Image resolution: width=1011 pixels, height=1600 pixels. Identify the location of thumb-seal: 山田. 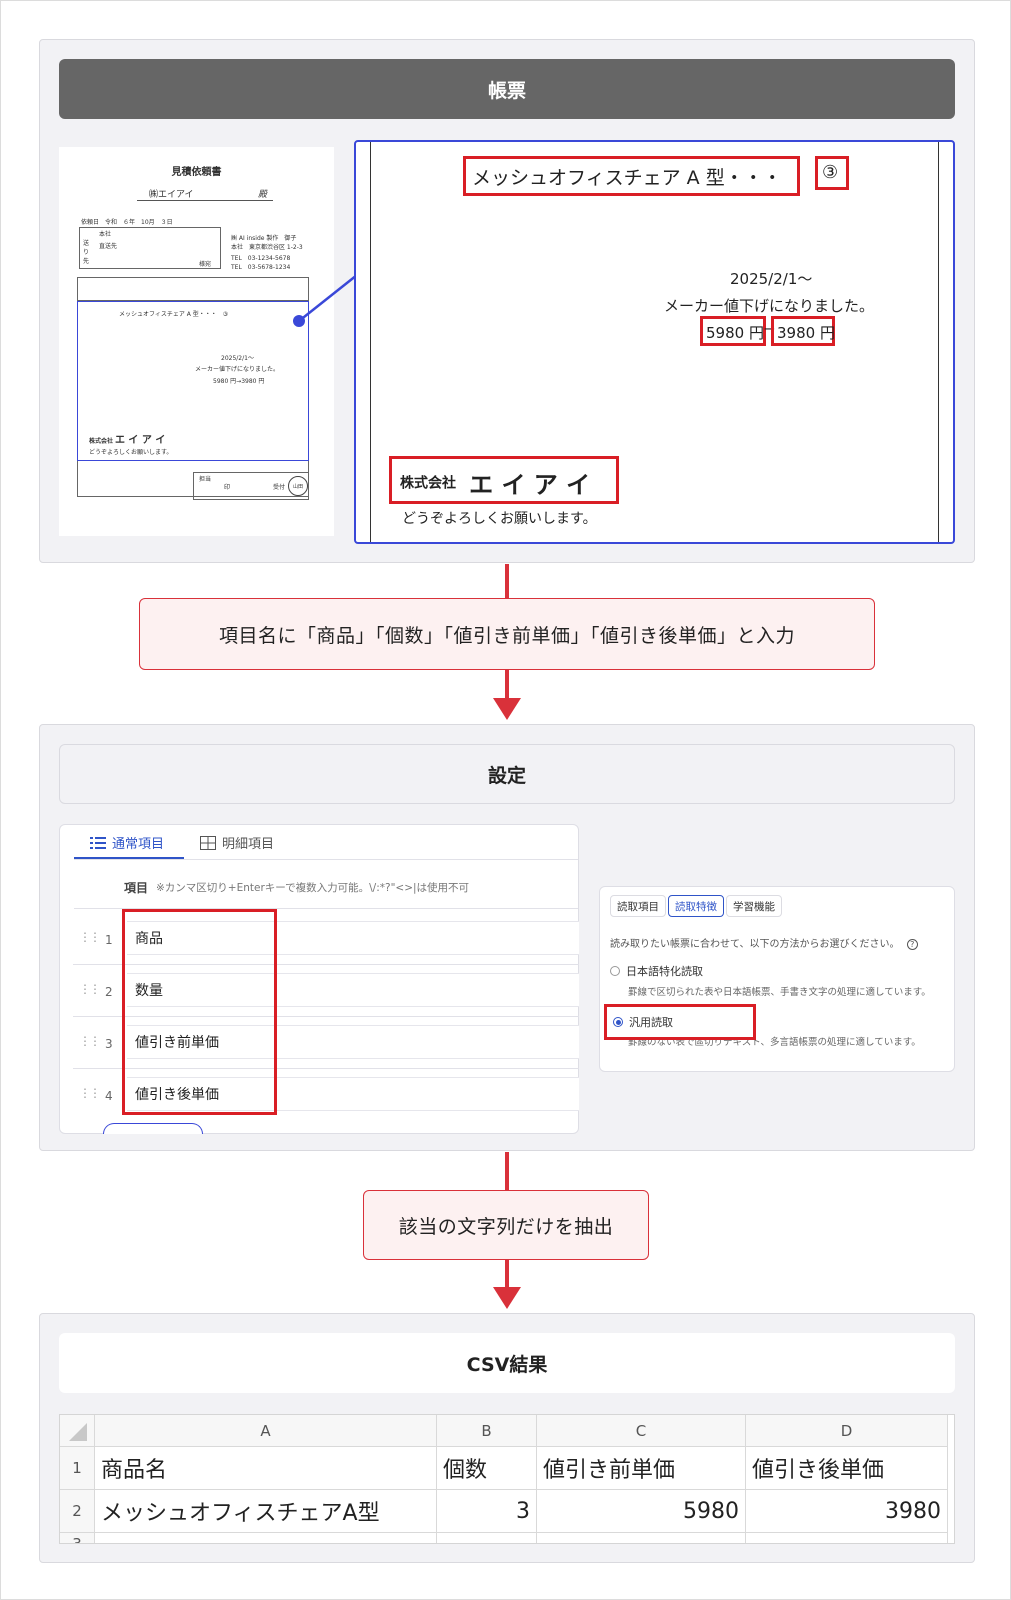
(298, 486).